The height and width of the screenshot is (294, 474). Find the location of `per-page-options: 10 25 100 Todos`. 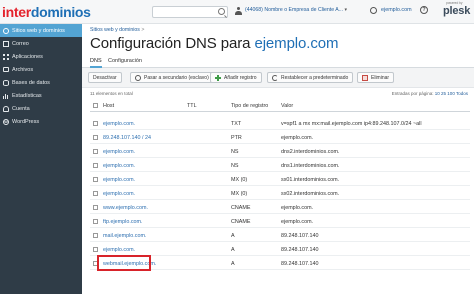

per-page-options: 10 25 100 Todos is located at coordinates (451, 93).